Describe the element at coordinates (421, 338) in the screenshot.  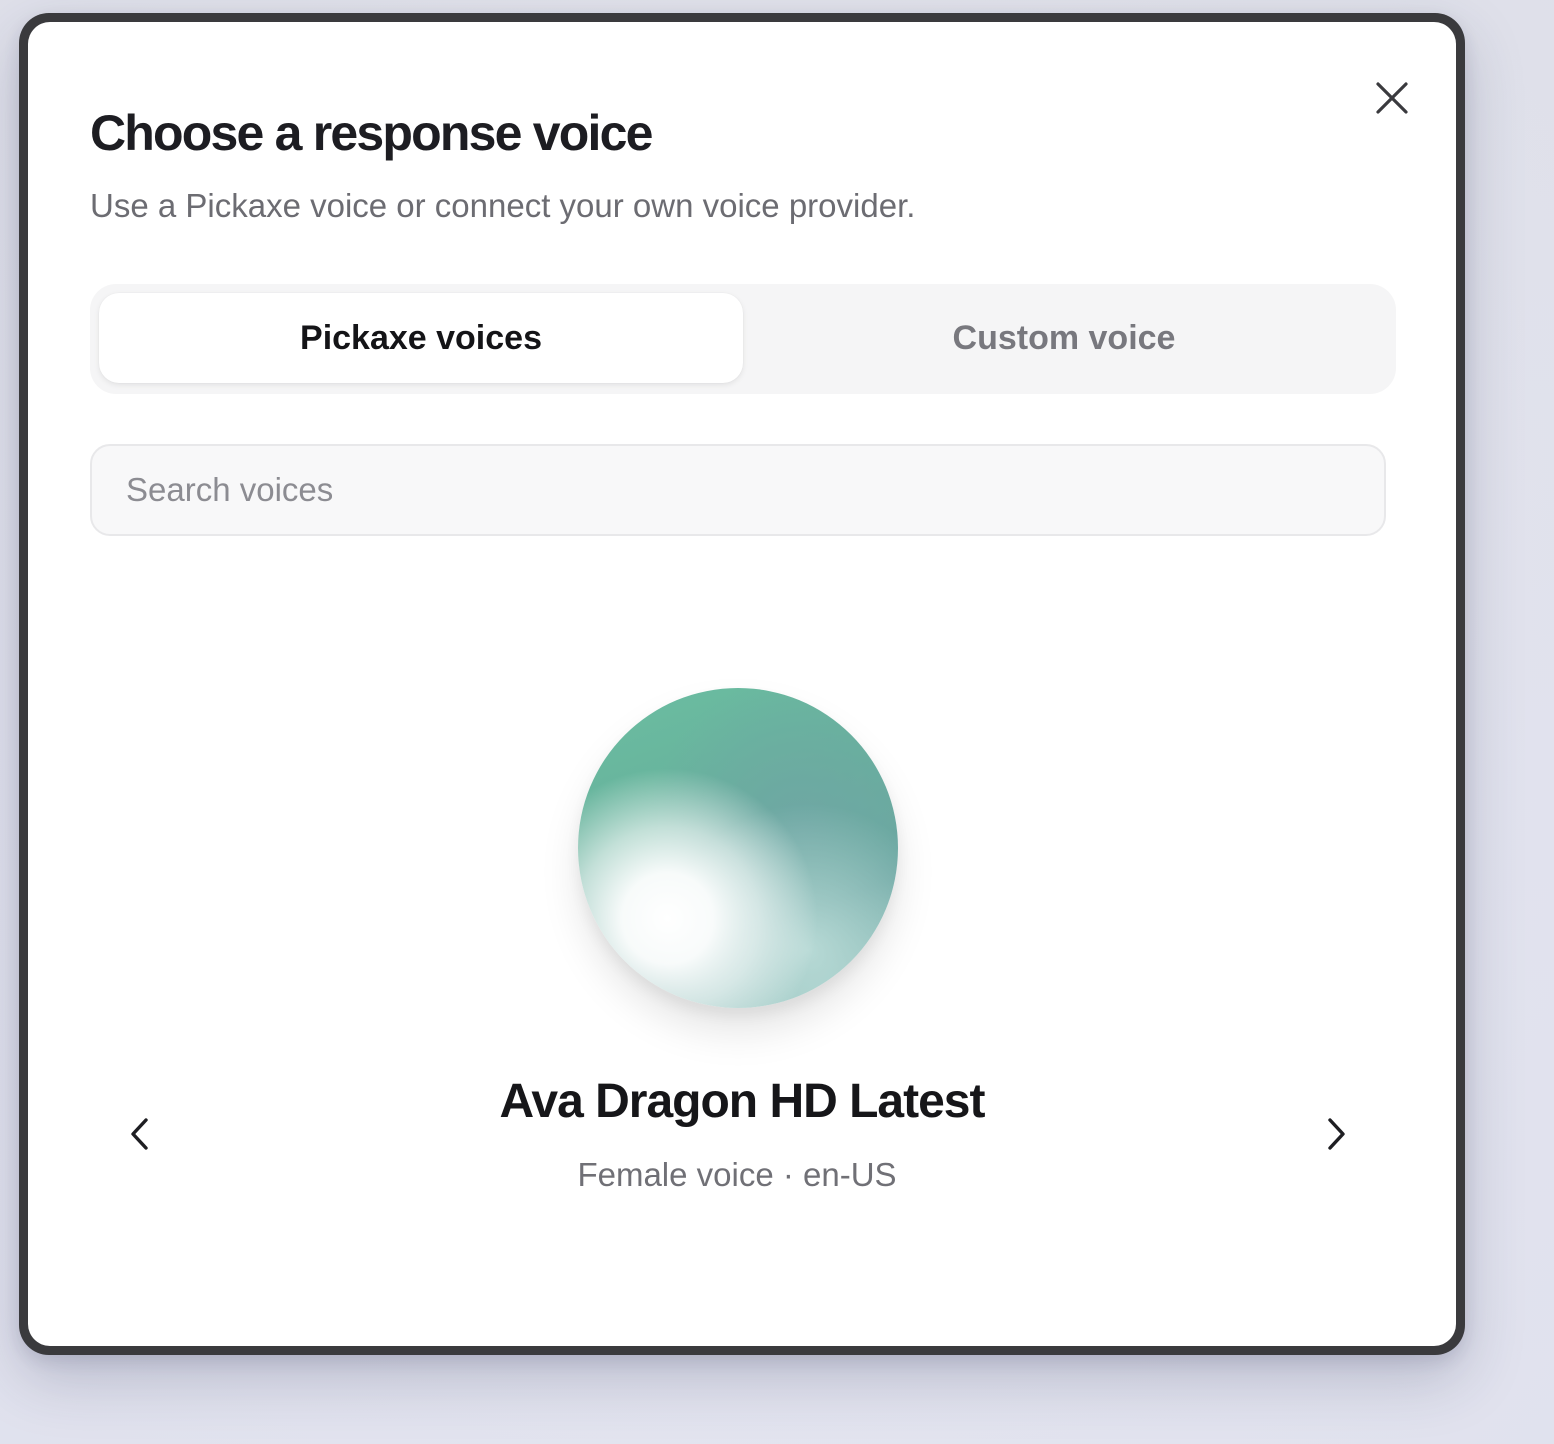
I see `tab-pickaxe-voices: Pickaxe voices` at that location.